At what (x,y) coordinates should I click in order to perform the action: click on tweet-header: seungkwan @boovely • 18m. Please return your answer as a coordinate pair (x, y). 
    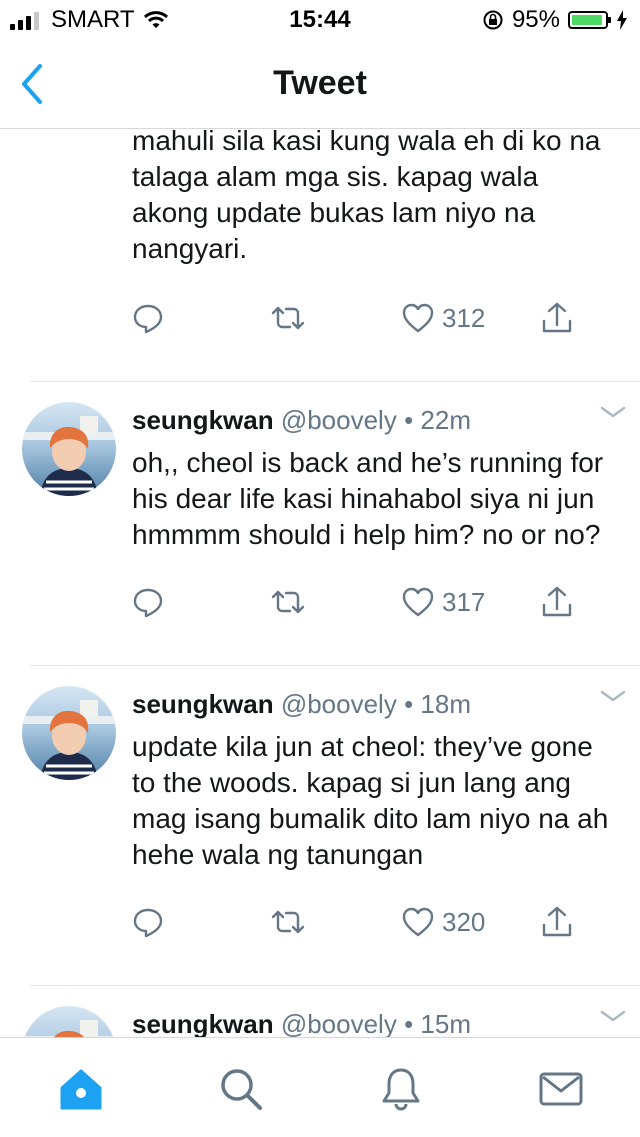
    Looking at the image, I should click on (301, 704).